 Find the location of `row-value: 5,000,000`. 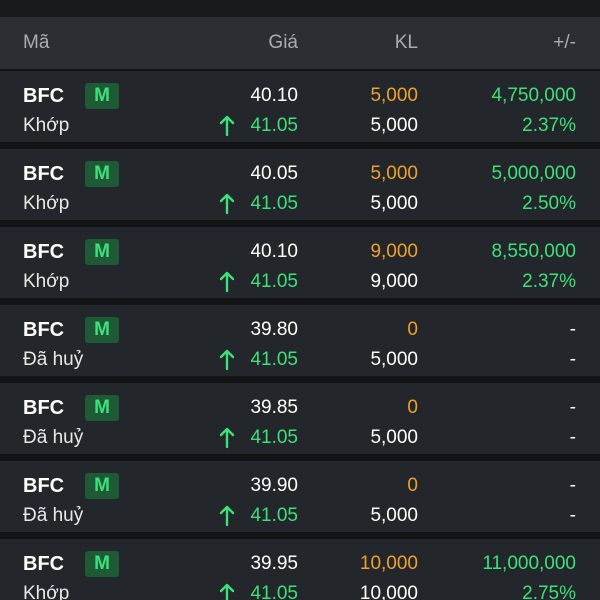

row-value: 5,000,000 is located at coordinates (533, 173).